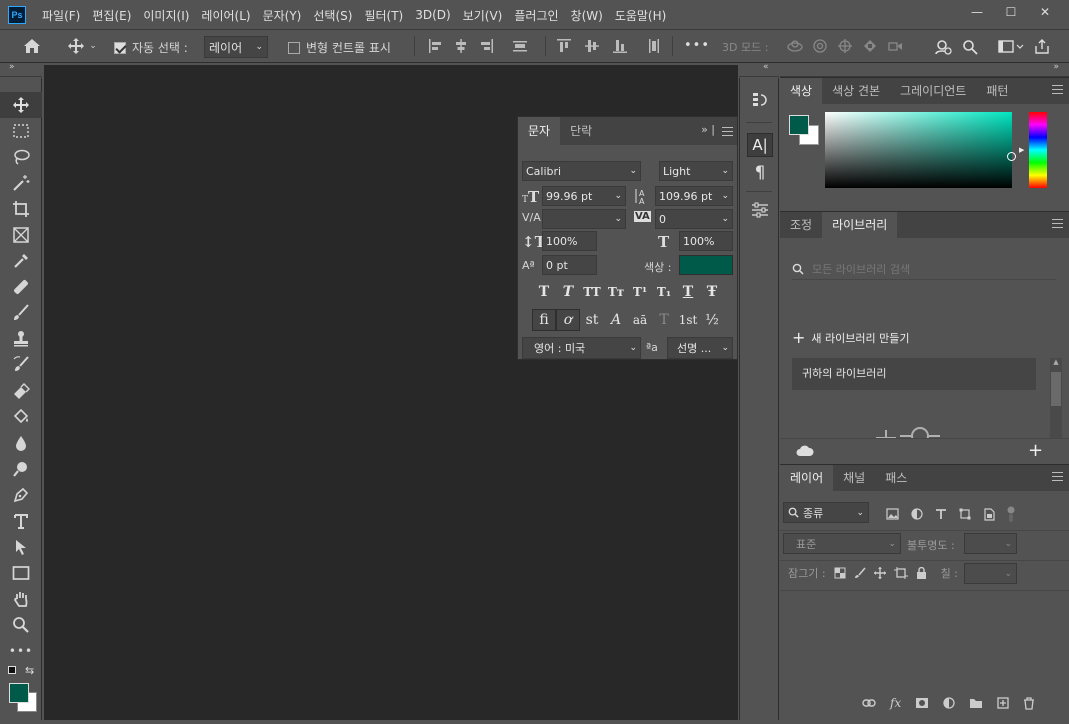 The width and height of the screenshot is (1069, 724). I want to click on eyedropper-tool-icon, so click(21, 261).